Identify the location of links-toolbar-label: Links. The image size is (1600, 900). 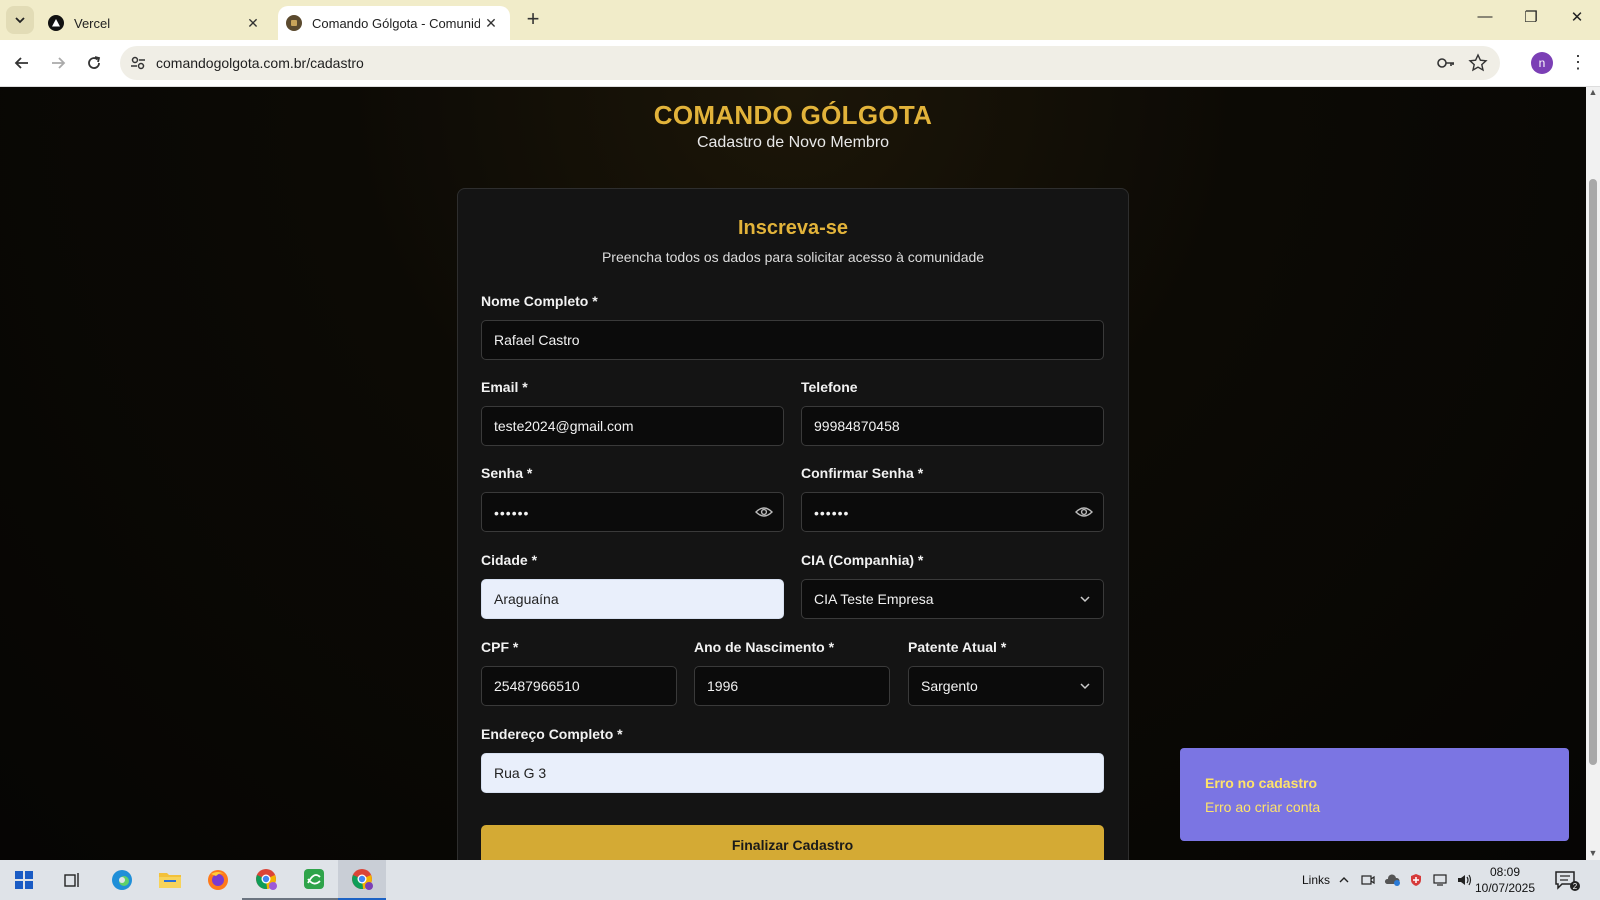
(1316, 880).